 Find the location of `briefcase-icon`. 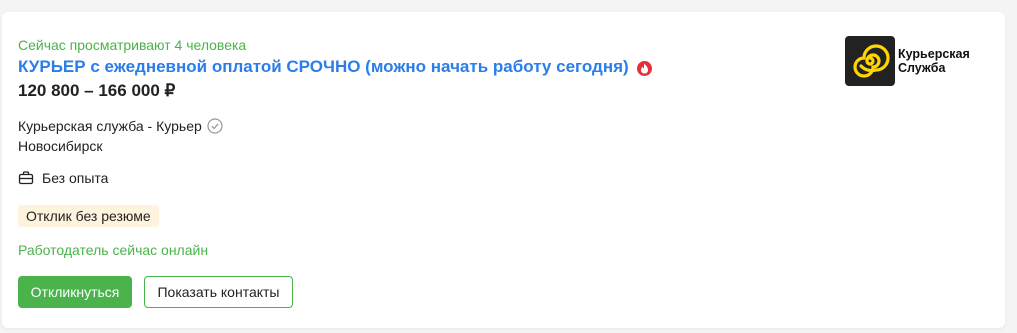

briefcase-icon is located at coordinates (26, 178).